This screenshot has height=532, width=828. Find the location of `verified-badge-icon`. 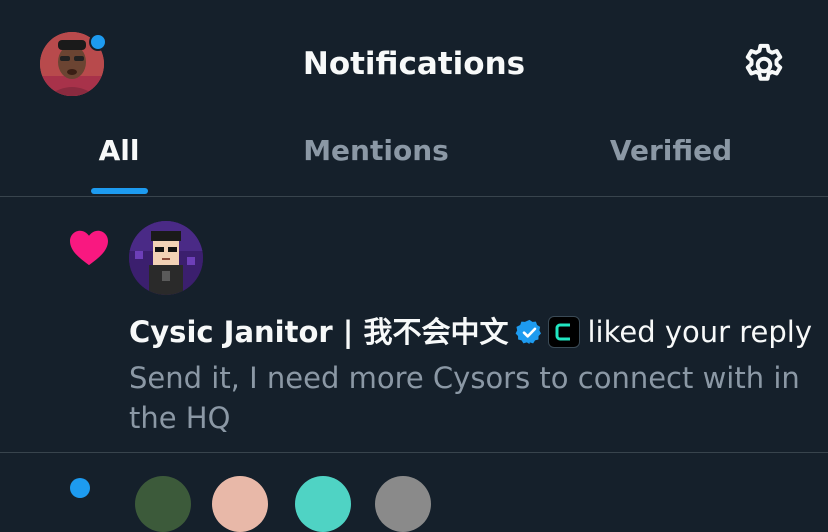

verified-badge-icon is located at coordinates (529, 329).